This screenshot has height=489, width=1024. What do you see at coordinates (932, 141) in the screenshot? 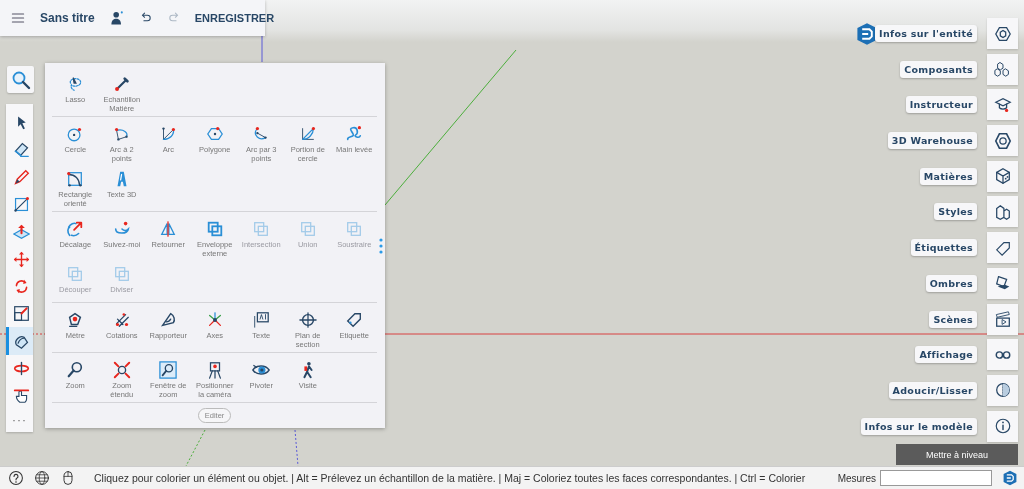
I see `panel-label: 3D Warehouse` at bounding box center [932, 141].